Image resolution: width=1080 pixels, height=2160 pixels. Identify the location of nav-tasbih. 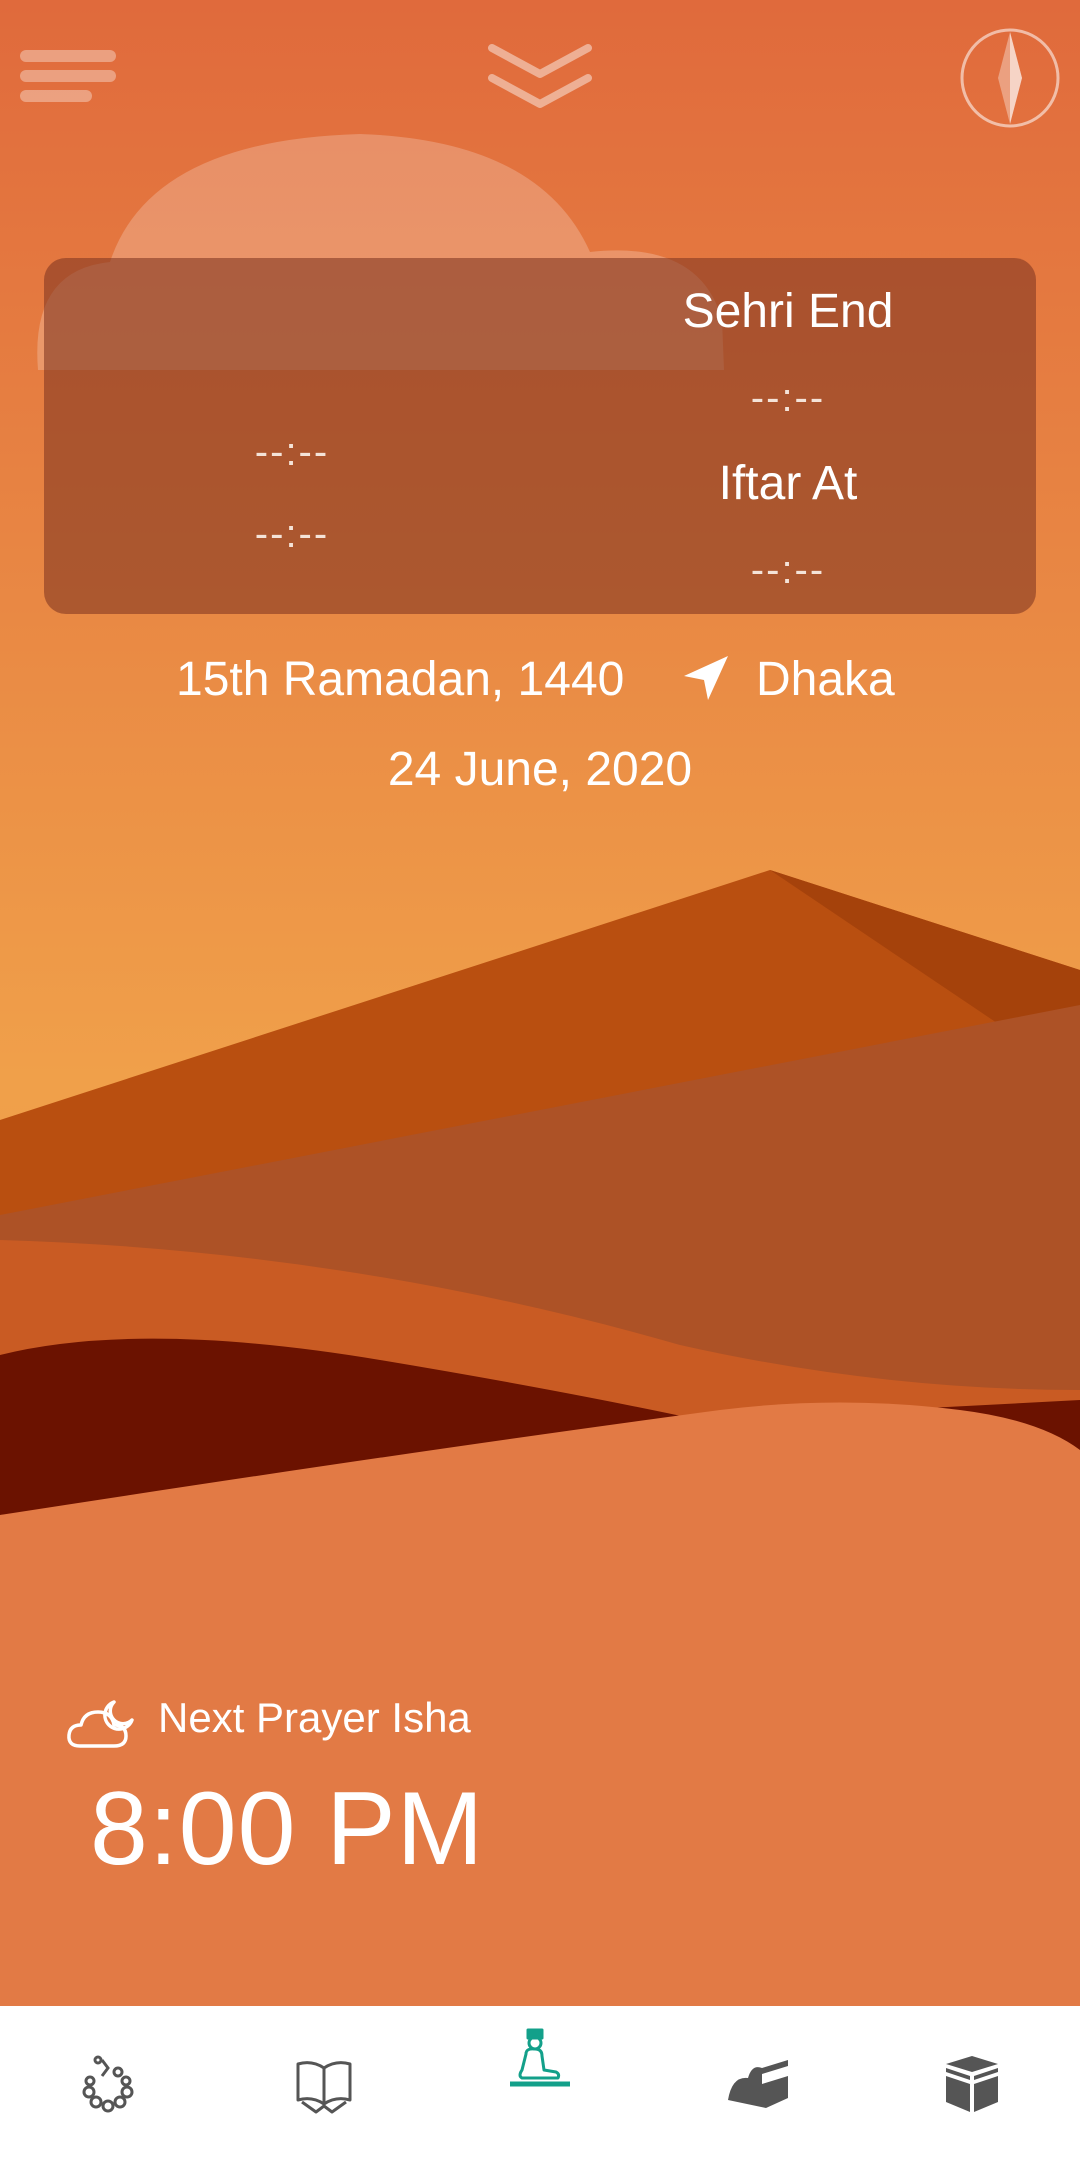
(108, 2083).